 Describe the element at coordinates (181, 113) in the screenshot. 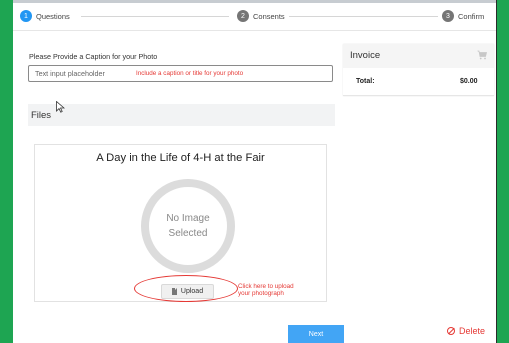

I see `files-section-header: Files` at that location.